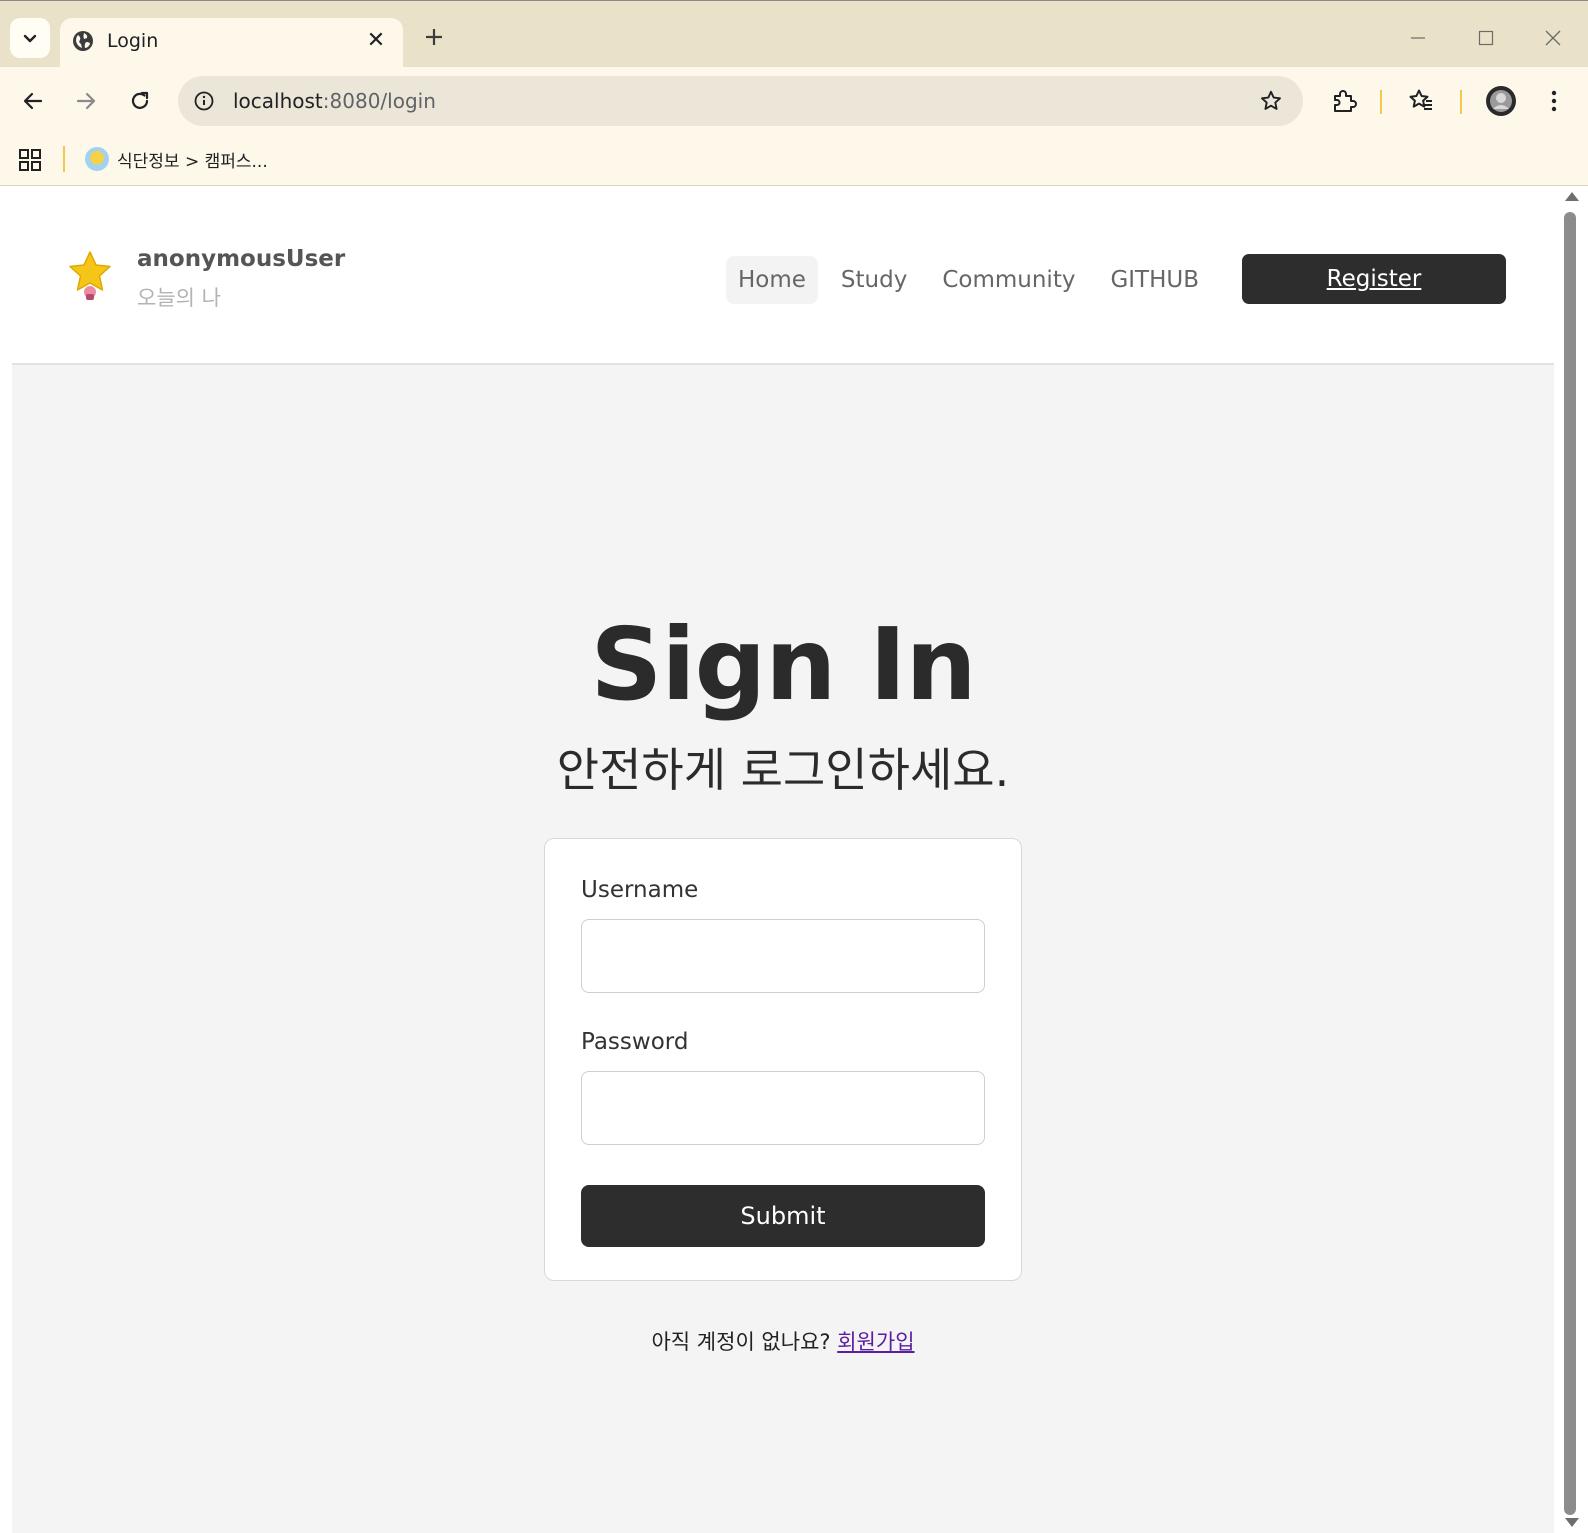 Image resolution: width=1588 pixels, height=1533 pixels. Describe the element at coordinates (83, 41) in the screenshot. I see `globe-icon` at that location.